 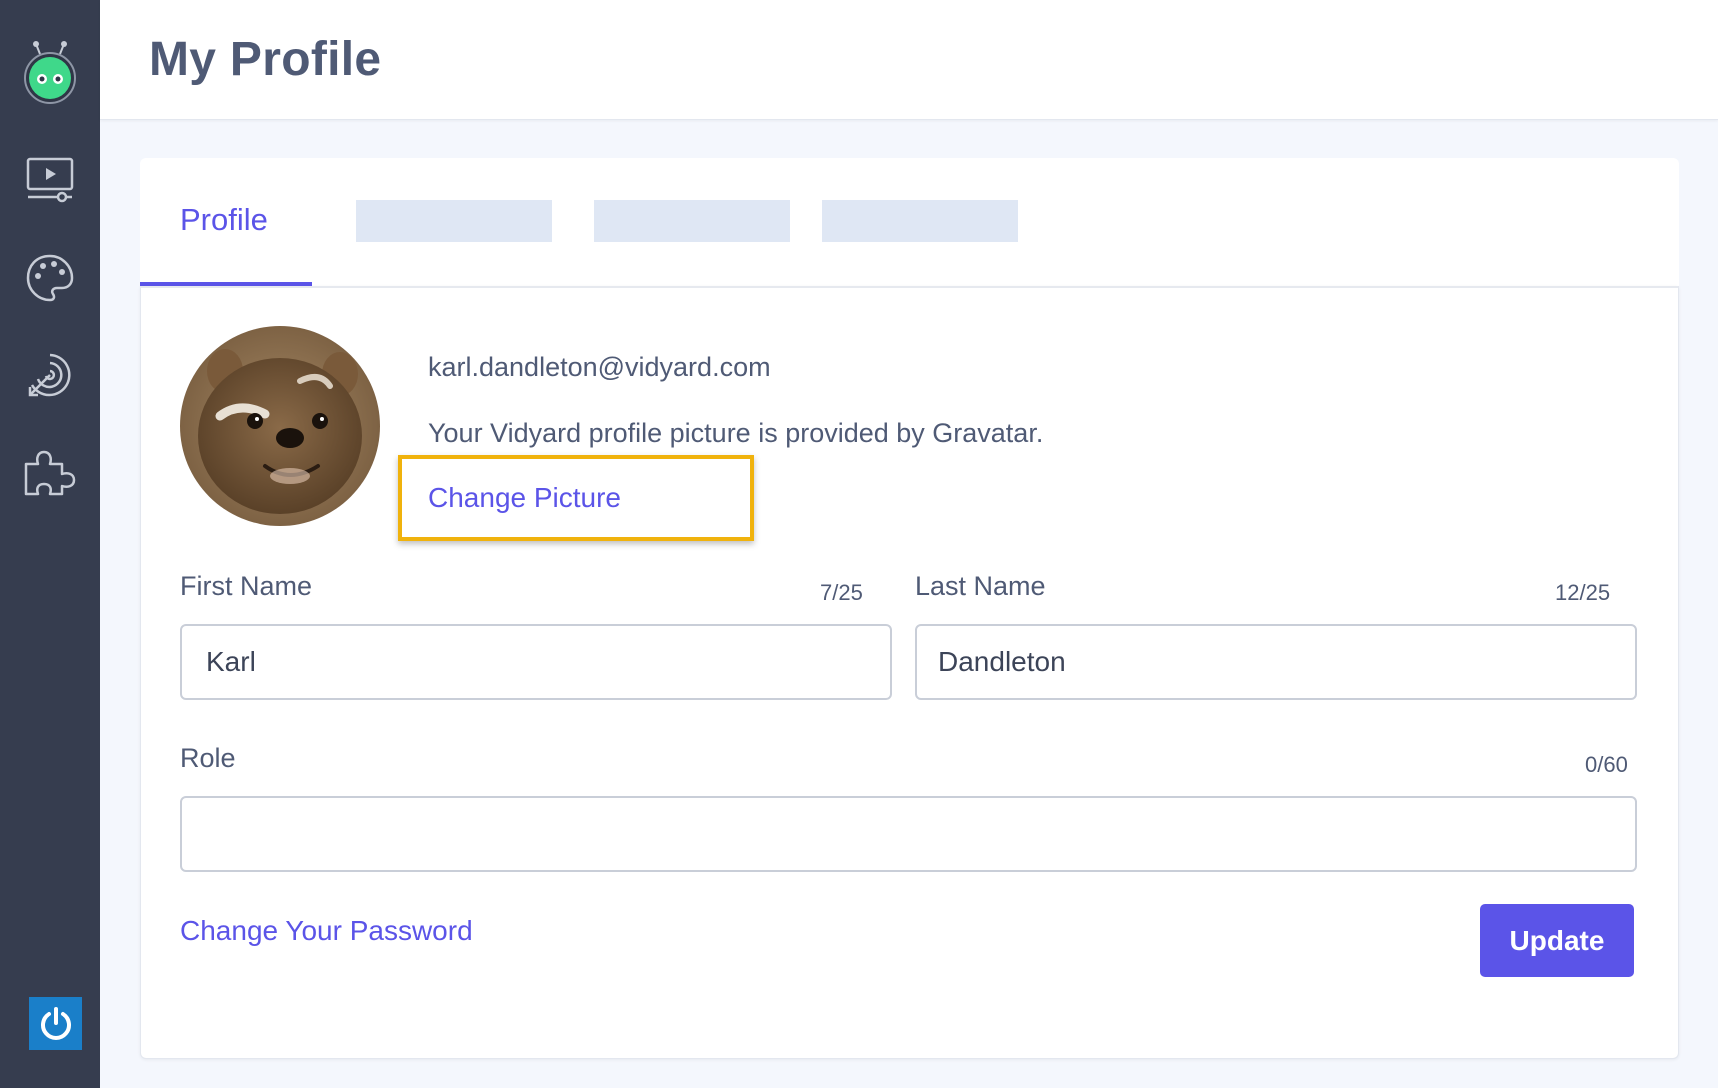 What do you see at coordinates (224, 220) in the screenshot?
I see `tab-profile: Profile` at bounding box center [224, 220].